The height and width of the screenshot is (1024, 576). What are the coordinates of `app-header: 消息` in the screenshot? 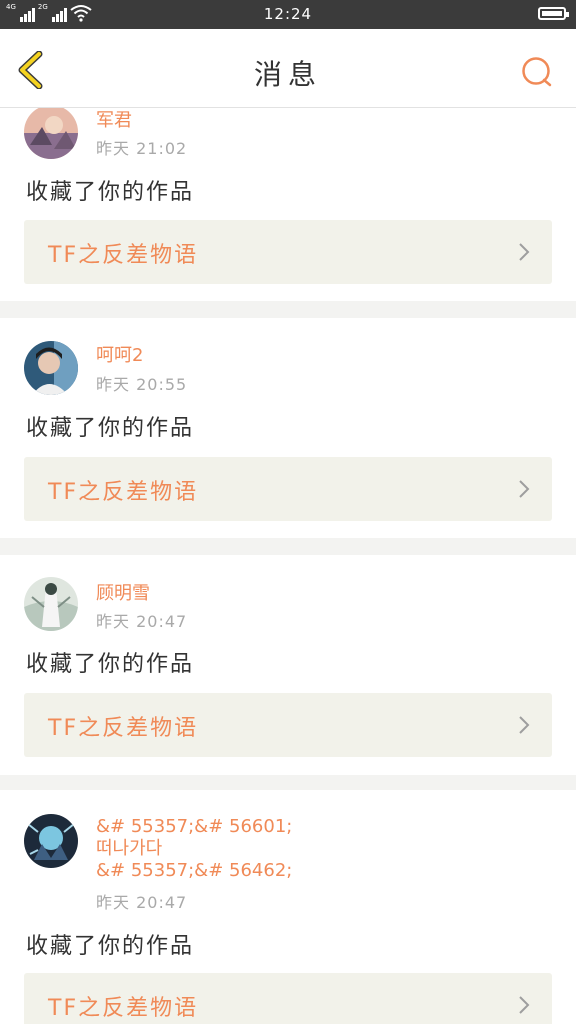 It's located at (288, 68).